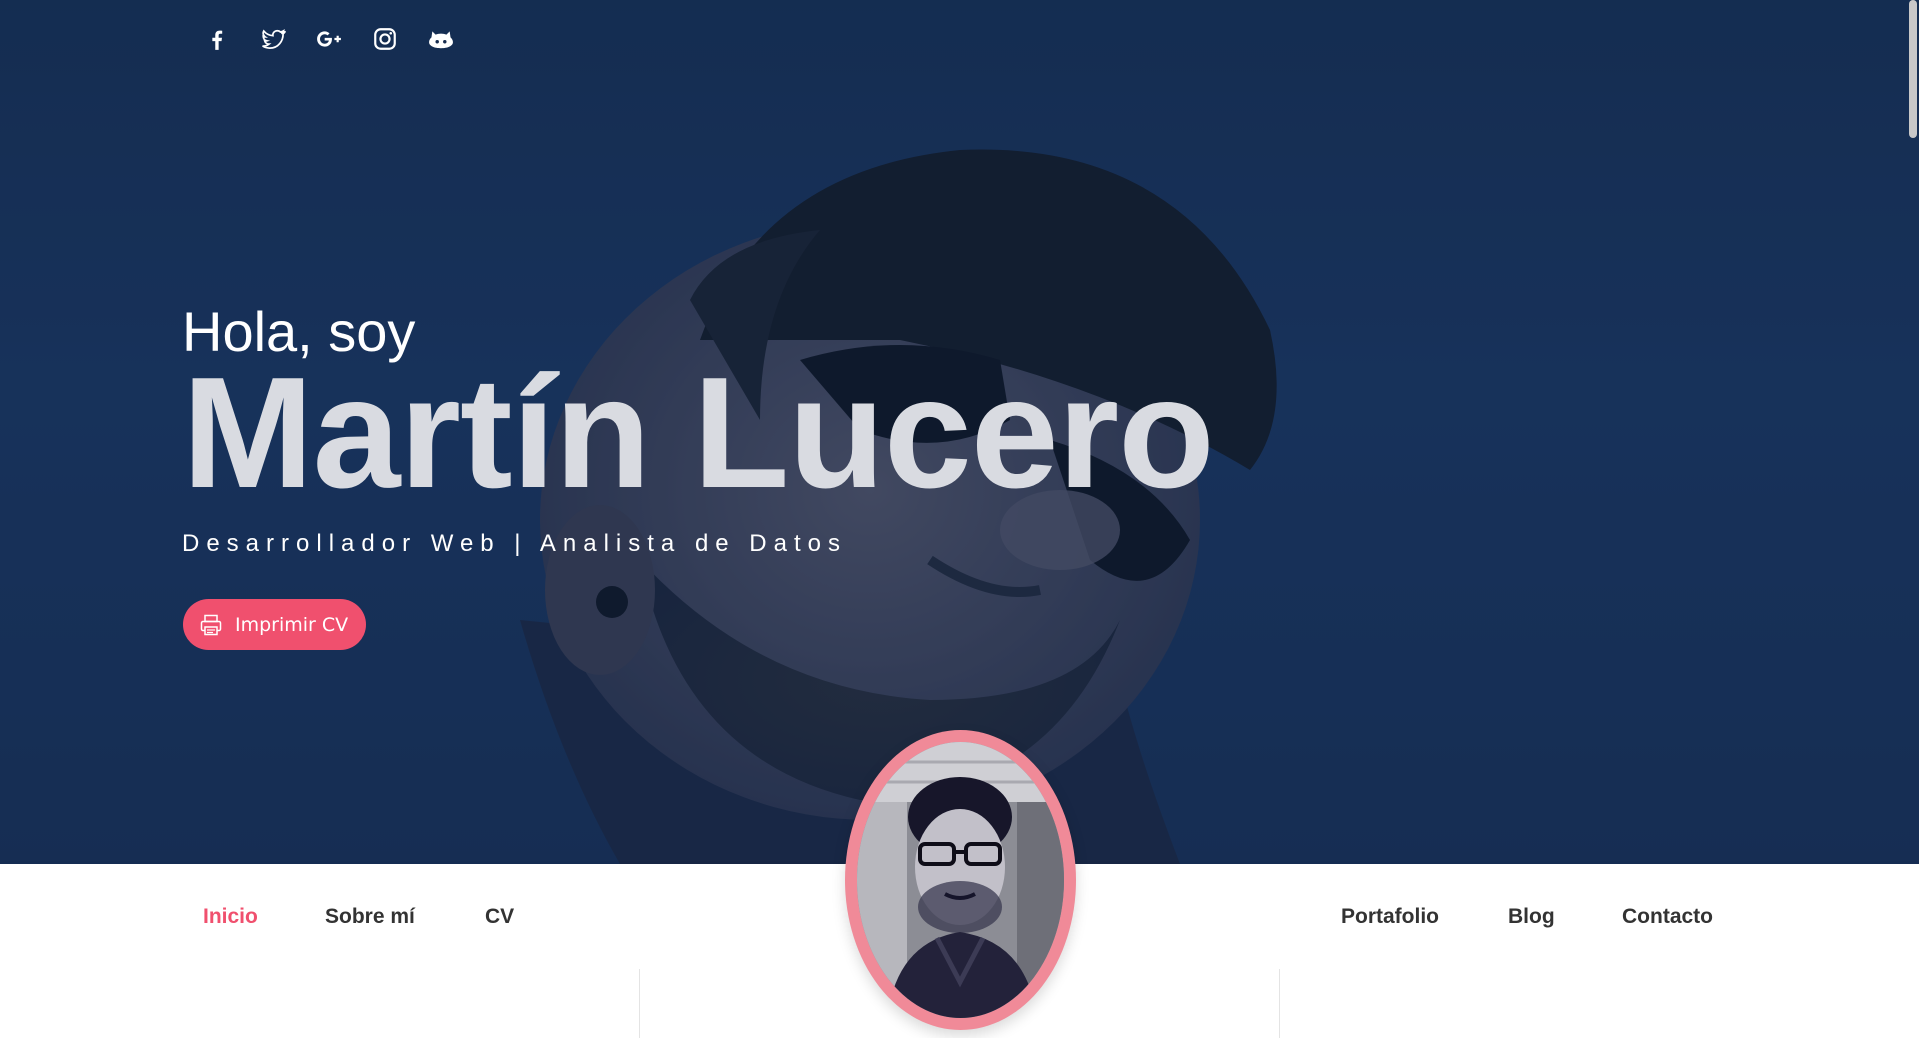  Describe the element at coordinates (230, 916) in the screenshot. I see `nav-item-inicio: Inicio` at that location.